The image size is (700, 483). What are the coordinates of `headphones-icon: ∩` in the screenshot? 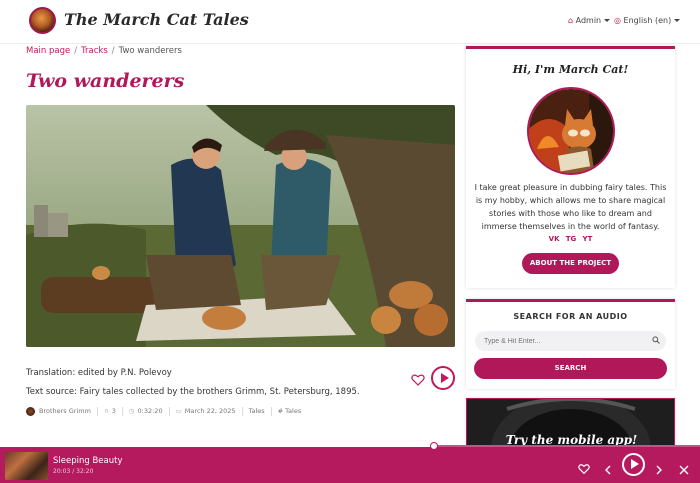 It's located at (106, 411).